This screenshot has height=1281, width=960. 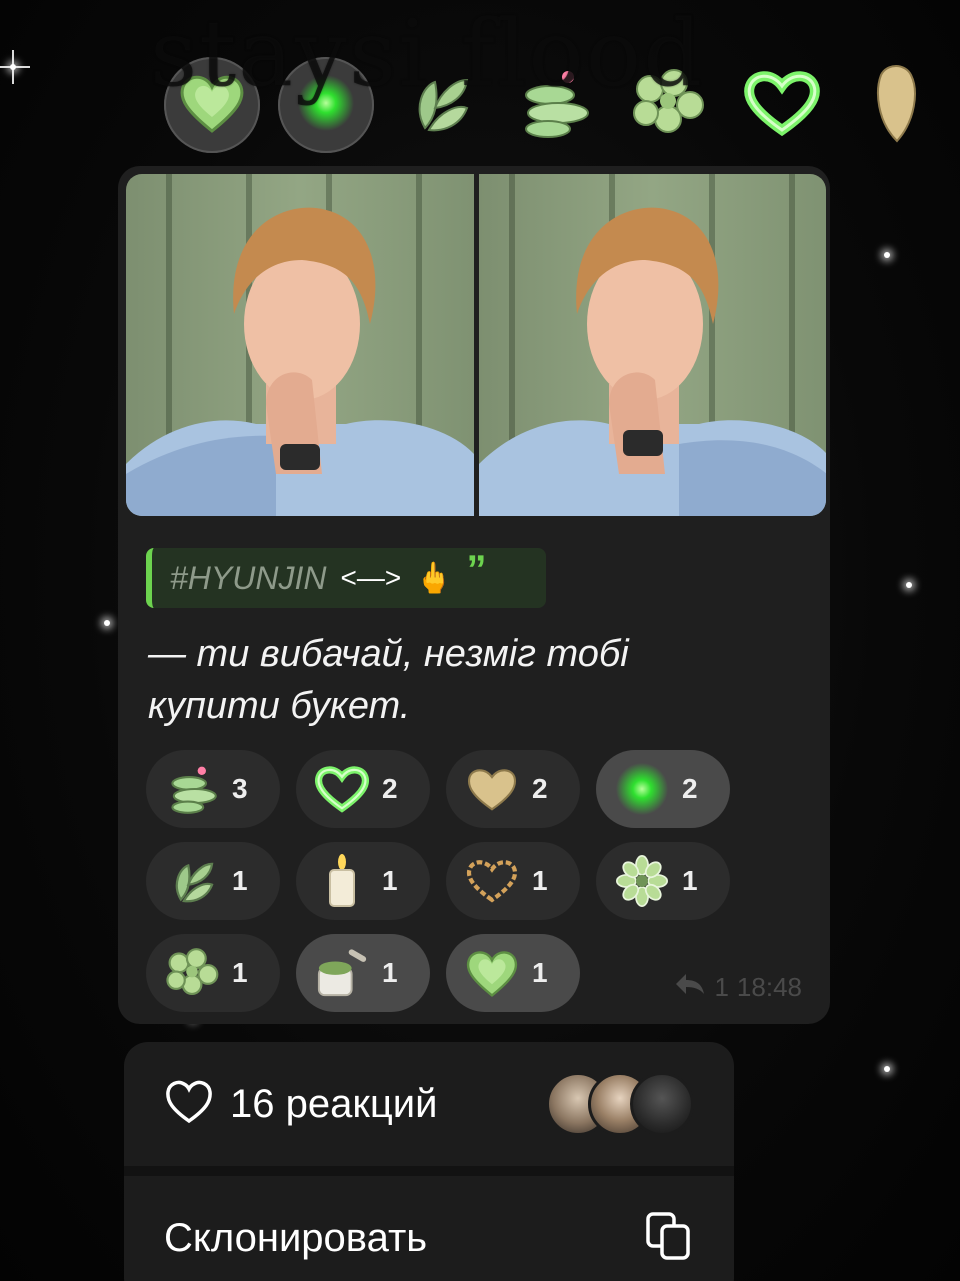 I want to click on reaction-chip-green-glass-heart: 1, so click(x=513, y=973).